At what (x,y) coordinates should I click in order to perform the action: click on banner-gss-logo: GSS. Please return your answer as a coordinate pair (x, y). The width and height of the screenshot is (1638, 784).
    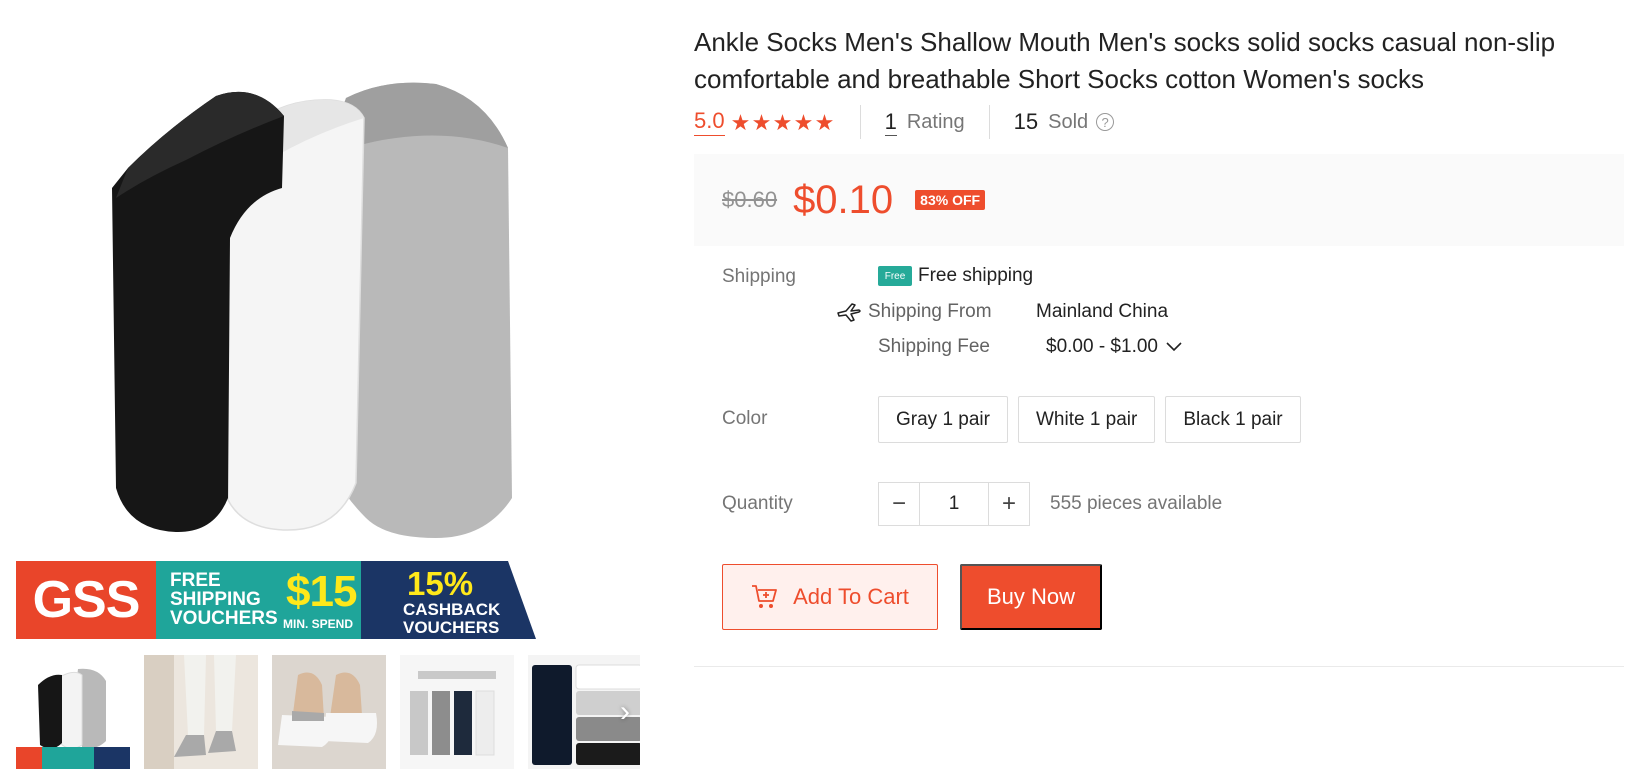
    Looking at the image, I should click on (86, 600).